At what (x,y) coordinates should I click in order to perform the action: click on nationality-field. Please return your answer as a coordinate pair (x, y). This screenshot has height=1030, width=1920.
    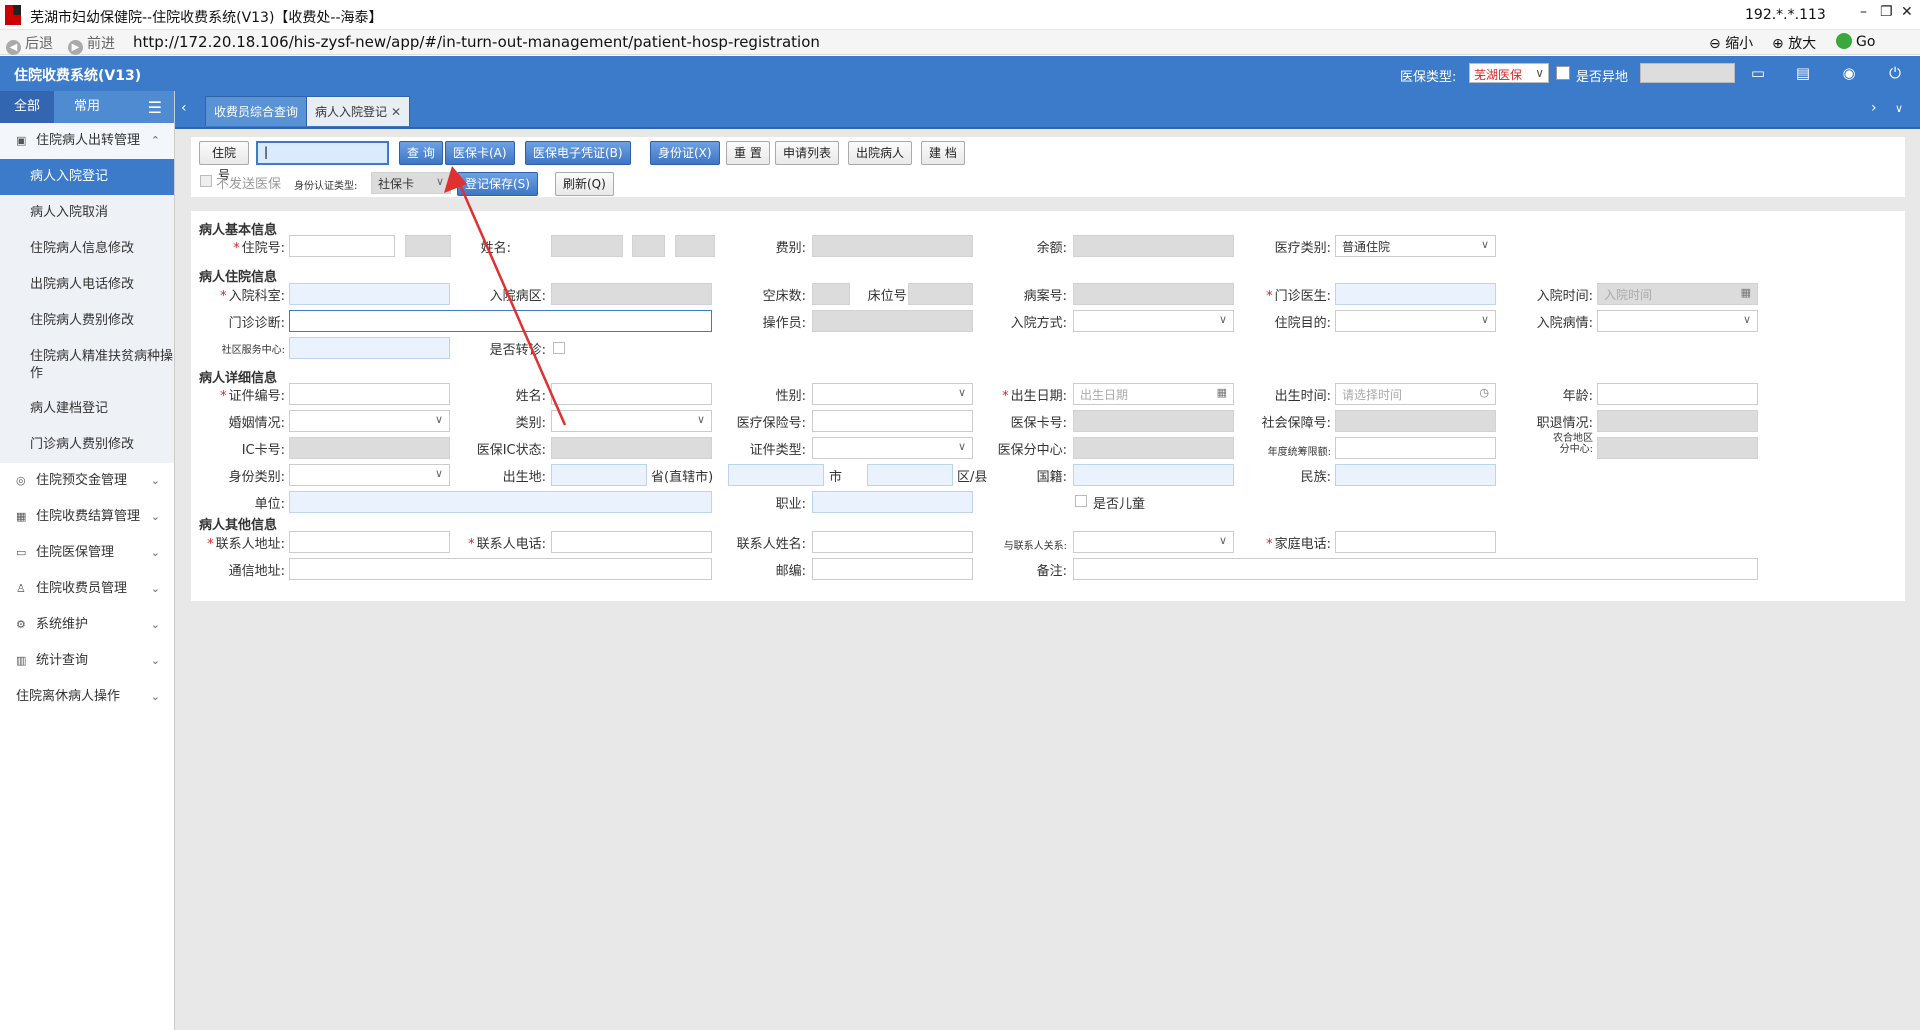
    Looking at the image, I should click on (1153, 475).